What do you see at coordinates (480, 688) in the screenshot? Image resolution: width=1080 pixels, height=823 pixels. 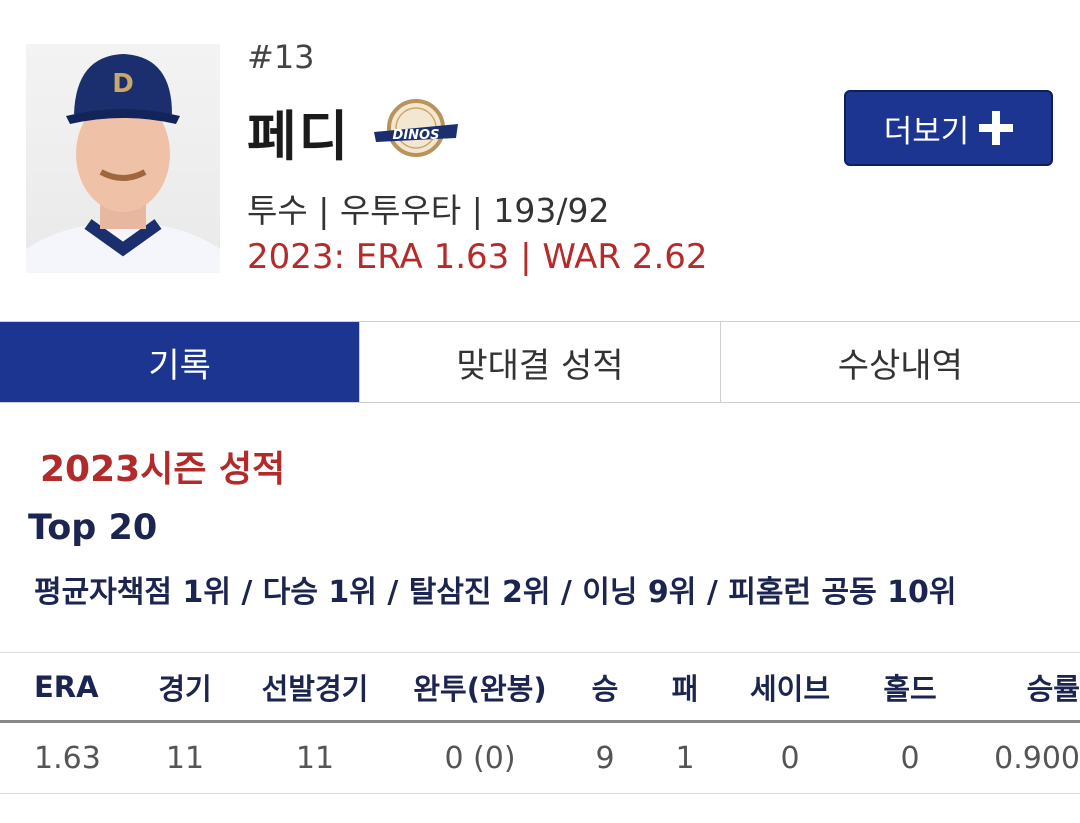 I see `header-complete-games: 완투(완봉)` at bounding box center [480, 688].